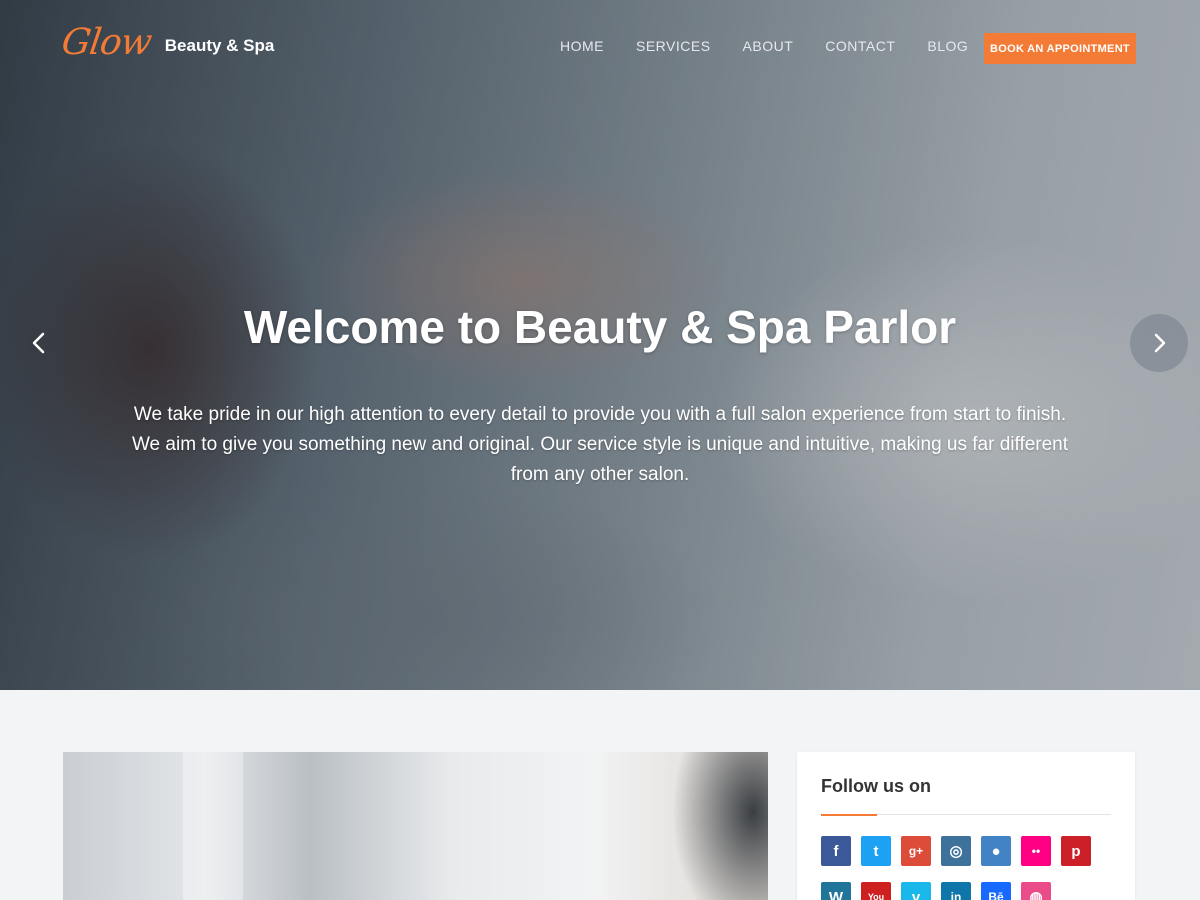 The height and width of the screenshot is (900, 1200). I want to click on main-nav: HOME SERVICES ABOUT CONTACT BLOG, so click(780, 46).